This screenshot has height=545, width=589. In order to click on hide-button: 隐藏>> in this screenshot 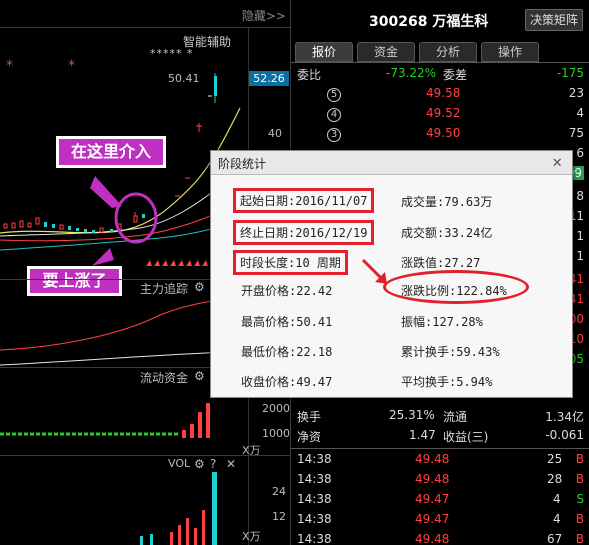, I will do `click(264, 15)`.